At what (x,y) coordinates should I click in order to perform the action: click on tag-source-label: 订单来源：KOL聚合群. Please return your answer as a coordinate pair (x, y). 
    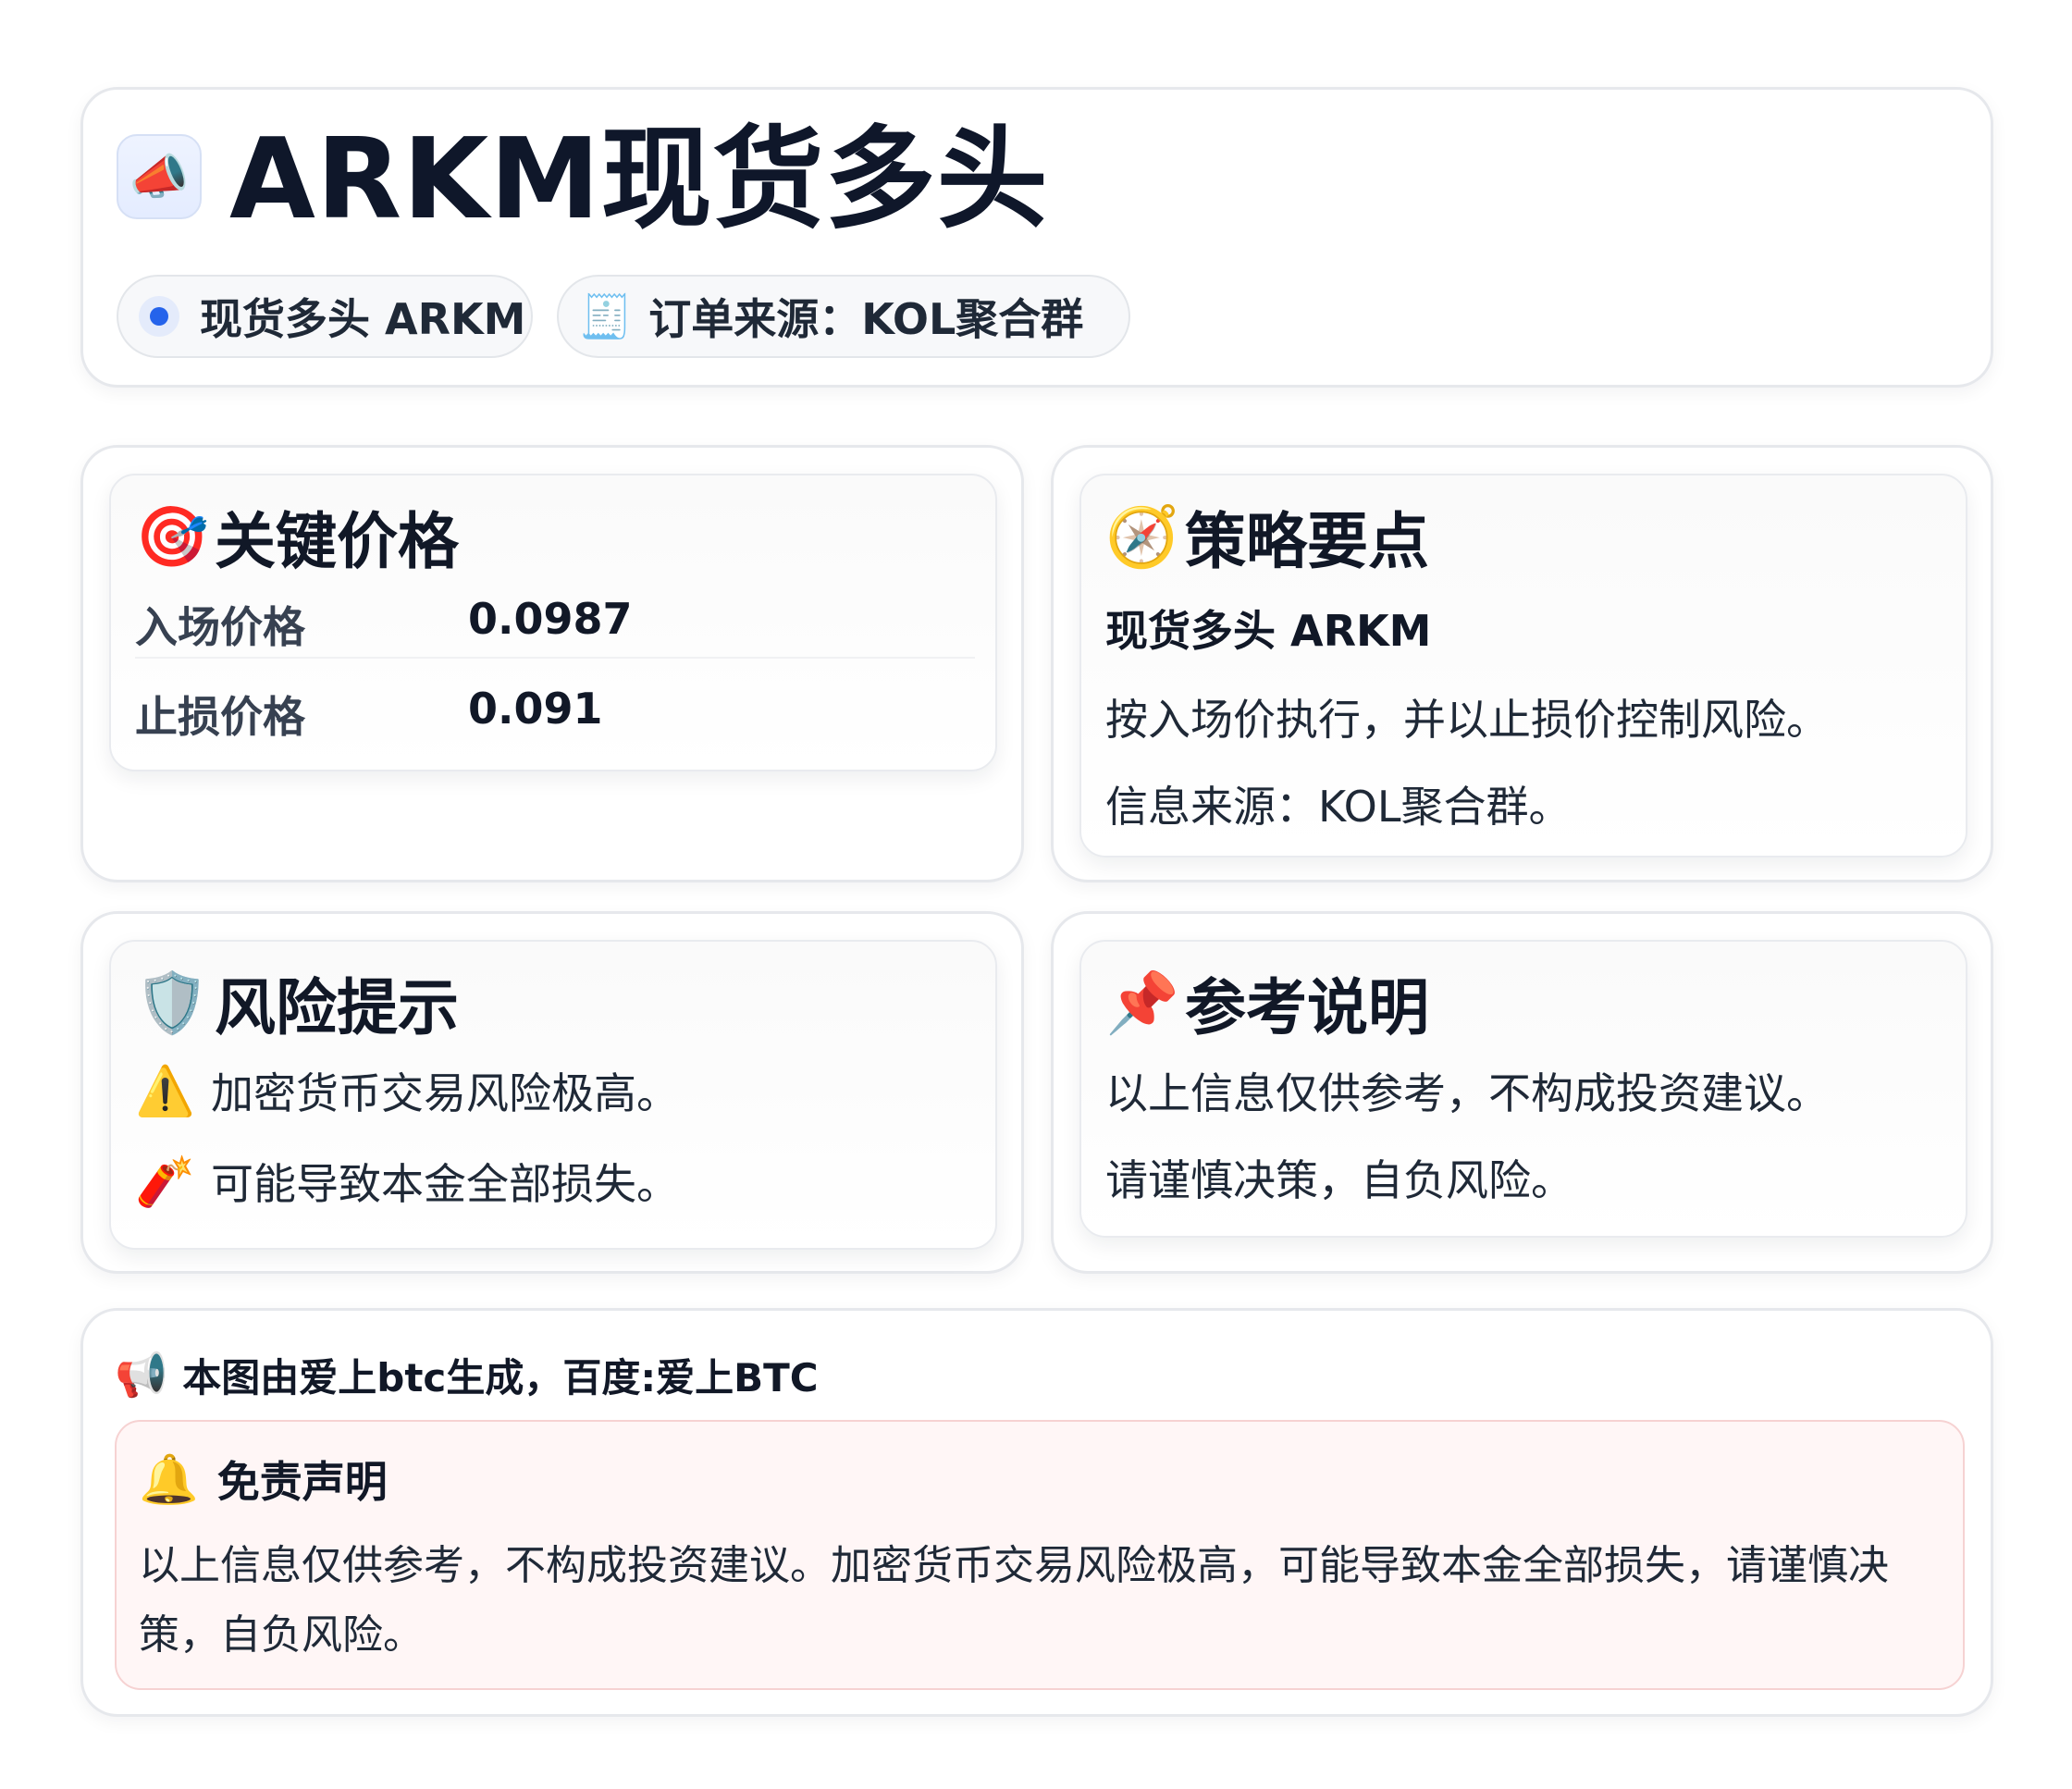
    Looking at the image, I should click on (866, 319).